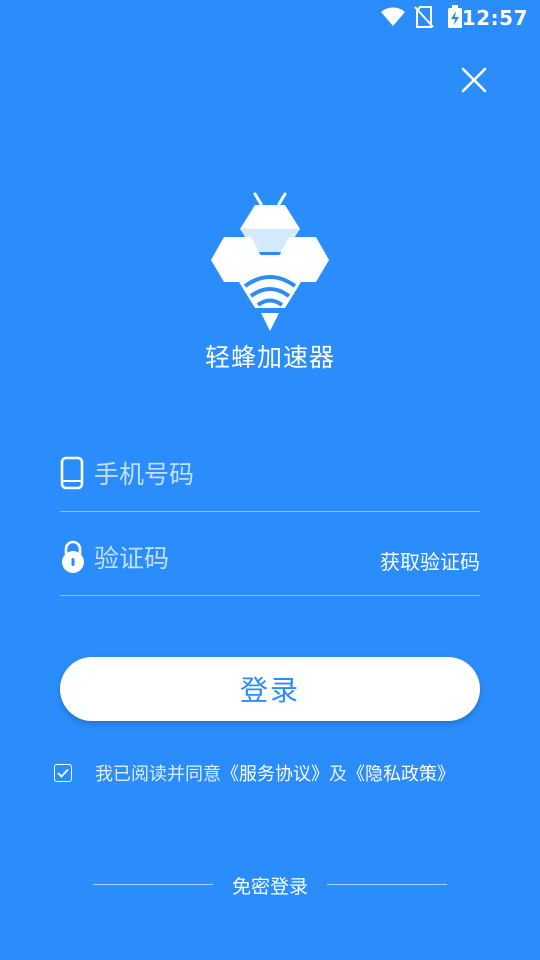 Image resolution: width=540 pixels, height=960 pixels. Describe the element at coordinates (270, 261) in the screenshot. I see `bee-logo-icon` at that location.